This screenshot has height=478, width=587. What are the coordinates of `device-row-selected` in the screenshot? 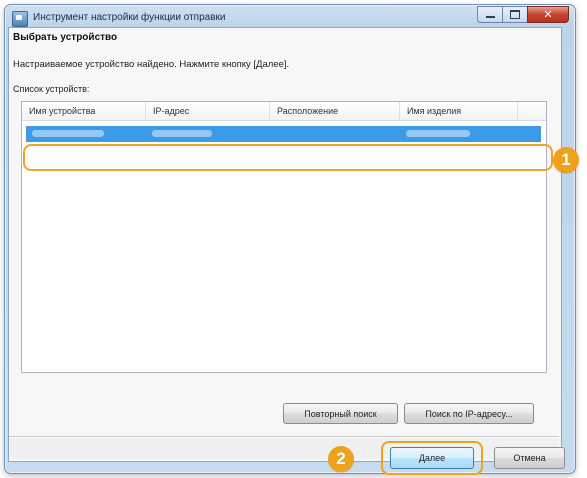 It's located at (283, 134).